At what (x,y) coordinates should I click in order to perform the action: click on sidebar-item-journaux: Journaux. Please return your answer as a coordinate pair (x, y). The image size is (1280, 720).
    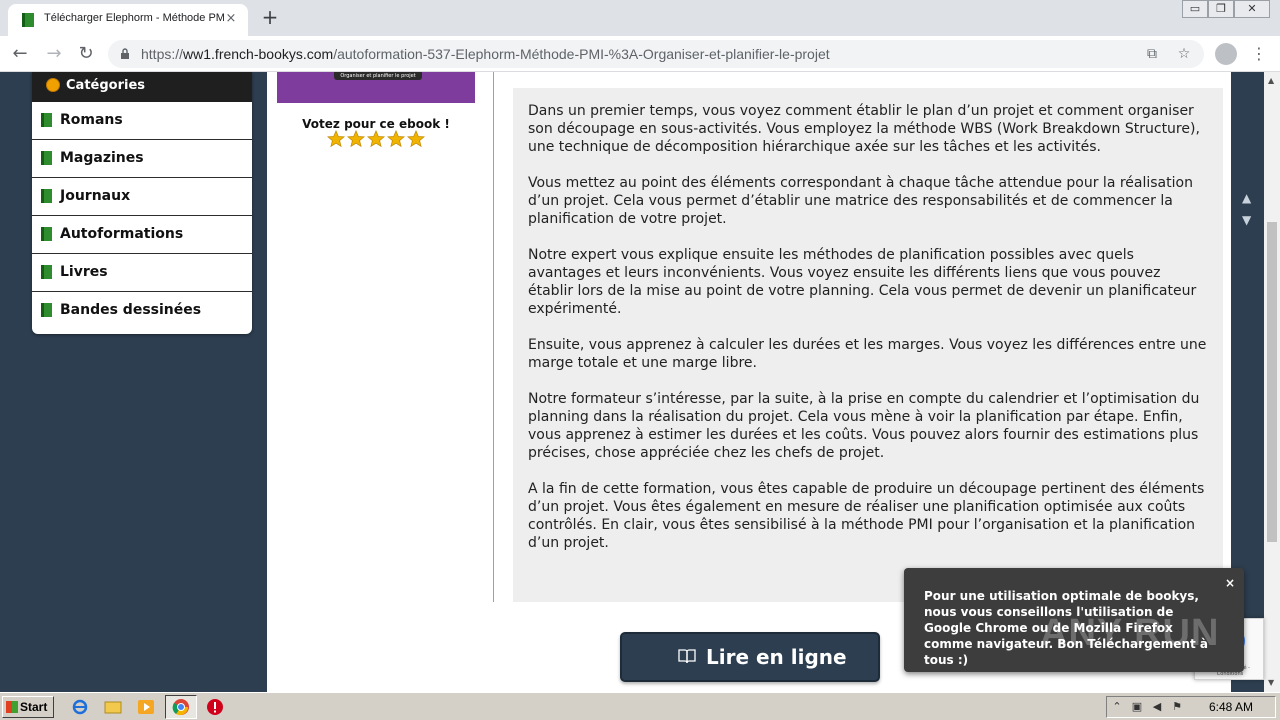
    Looking at the image, I should click on (142, 197).